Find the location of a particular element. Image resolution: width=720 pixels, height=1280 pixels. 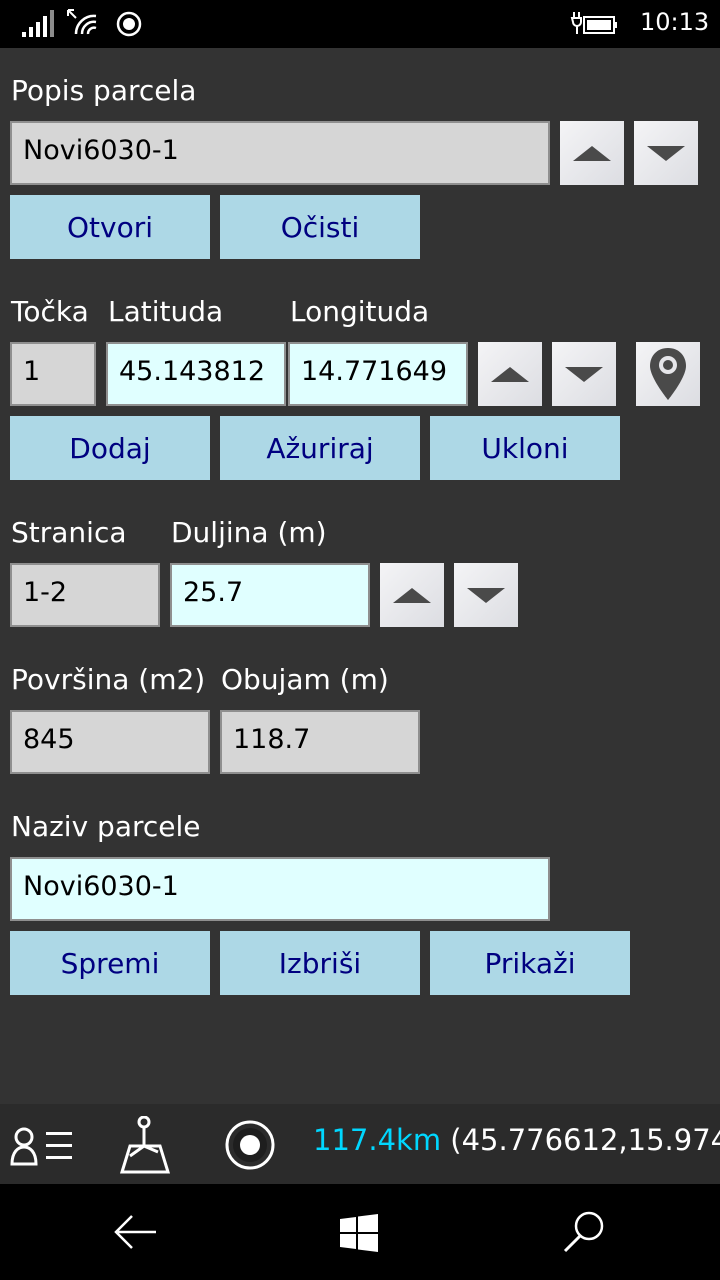

point-down-button is located at coordinates (584, 374).